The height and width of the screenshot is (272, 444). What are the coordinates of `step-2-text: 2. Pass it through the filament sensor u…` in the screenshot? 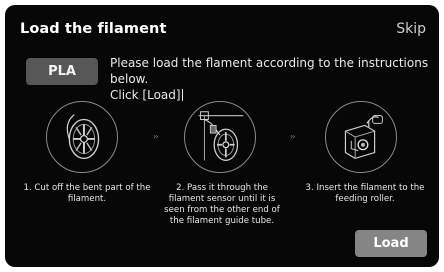 It's located at (222, 204).